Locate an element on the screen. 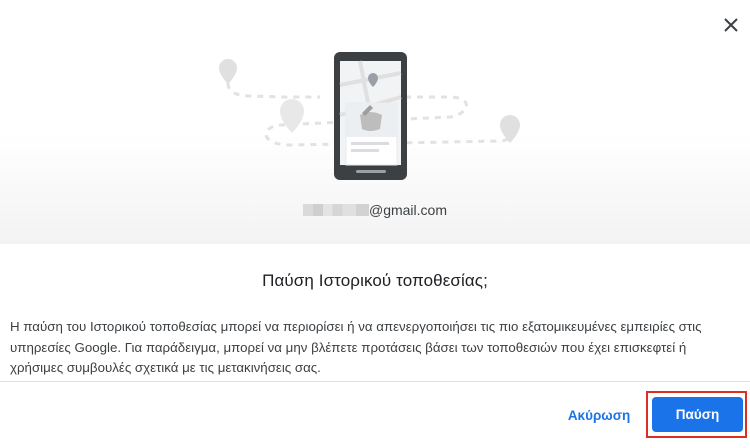 The height and width of the screenshot is (448, 750). close-button is located at coordinates (731, 25).